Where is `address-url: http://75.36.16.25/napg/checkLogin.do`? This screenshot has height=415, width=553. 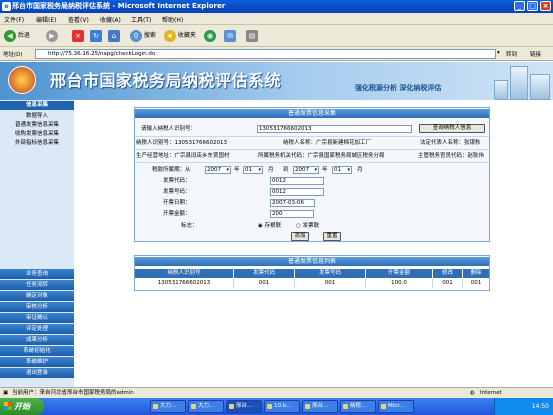 address-url: http://75.36.16.25/napg/checkLogin.do is located at coordinates (102, 54).